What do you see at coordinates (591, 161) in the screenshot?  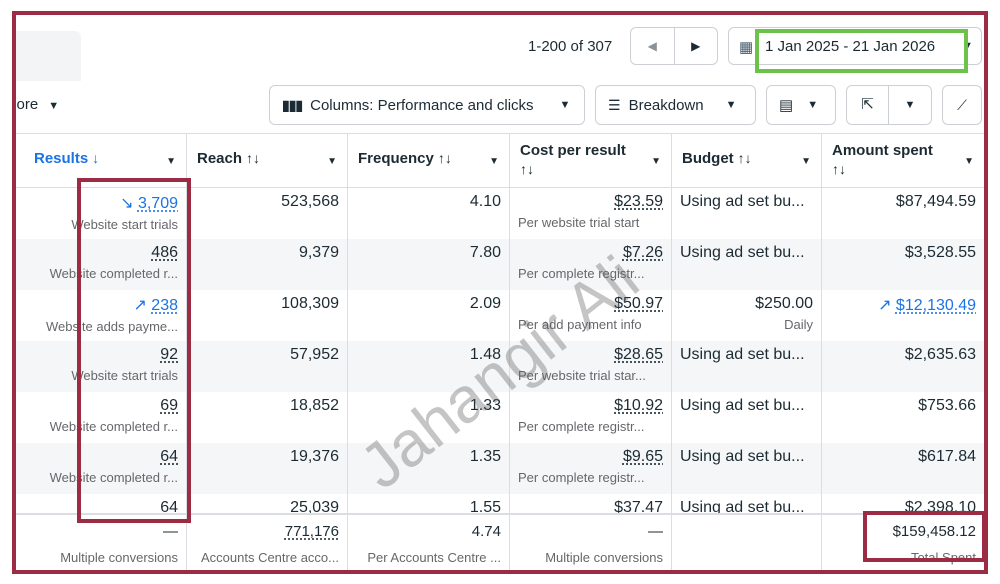 I see `column-header-cost-per-result: Cost per result ↑↓ ▼` at bounding box center [591, 161].